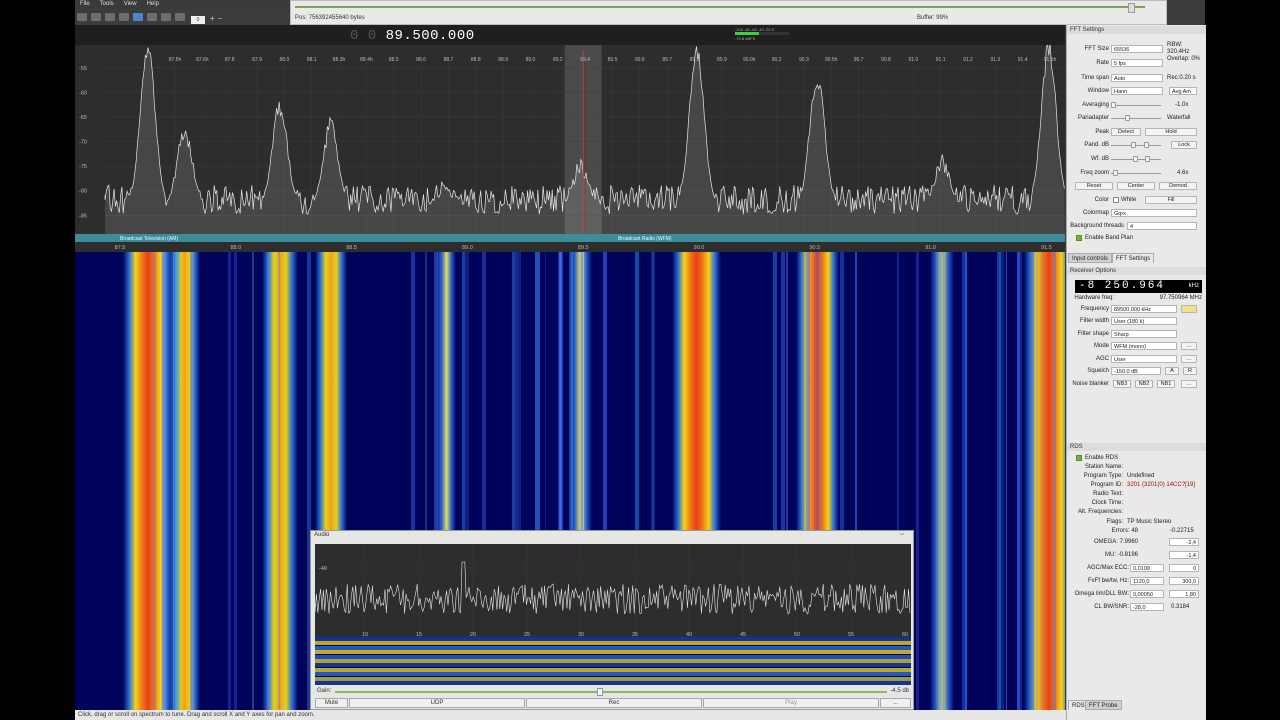 This screenshot has width=1280, height=720. Describe the element at coordinates (1172, 371) in the screenshot. I see `squelch-auto-button: A` at that location.